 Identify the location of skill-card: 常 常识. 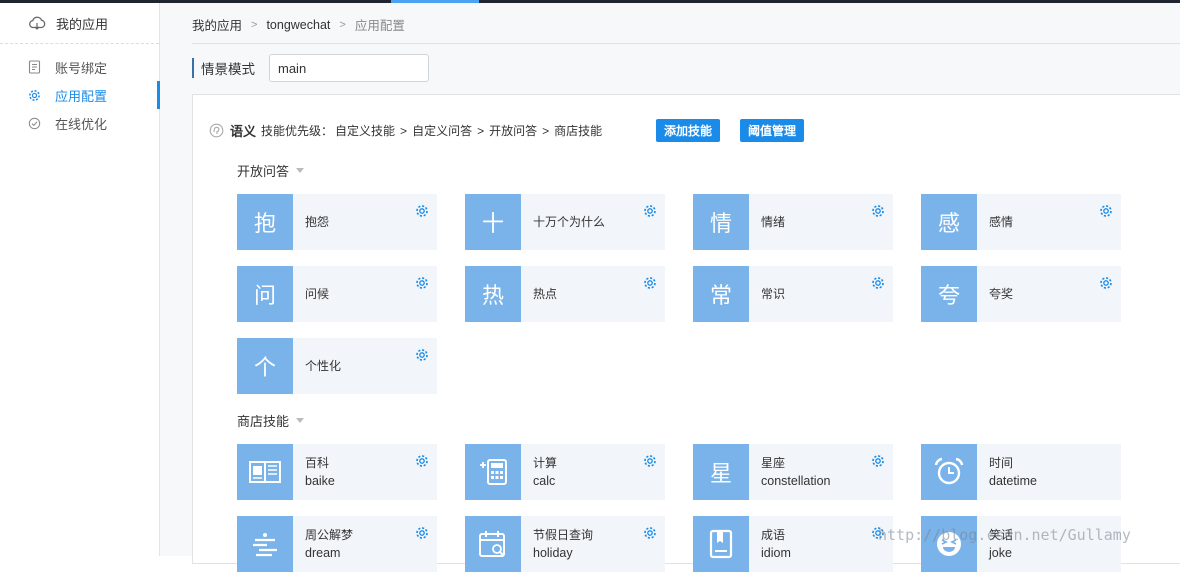
(793, 294).